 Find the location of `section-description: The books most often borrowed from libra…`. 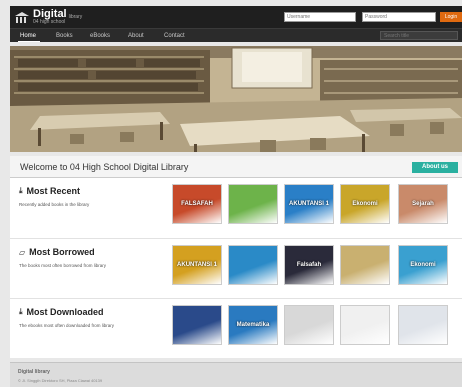

section-description: The books most often borrowed from libra… is located at coordinates (63, 265).